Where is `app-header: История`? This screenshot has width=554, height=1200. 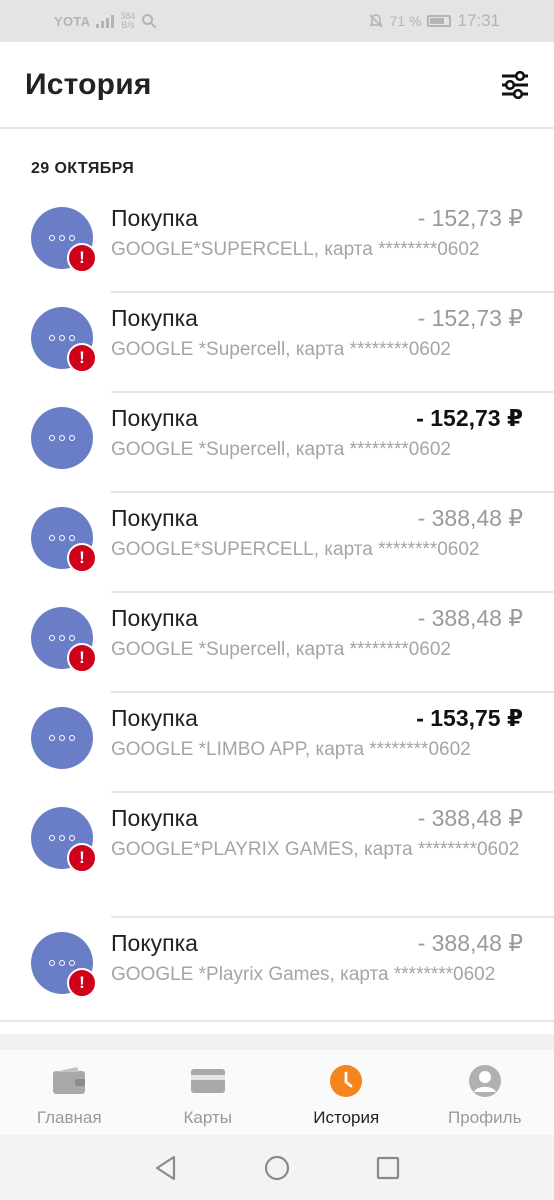 app-header: История is located at coordinates (277, 85).